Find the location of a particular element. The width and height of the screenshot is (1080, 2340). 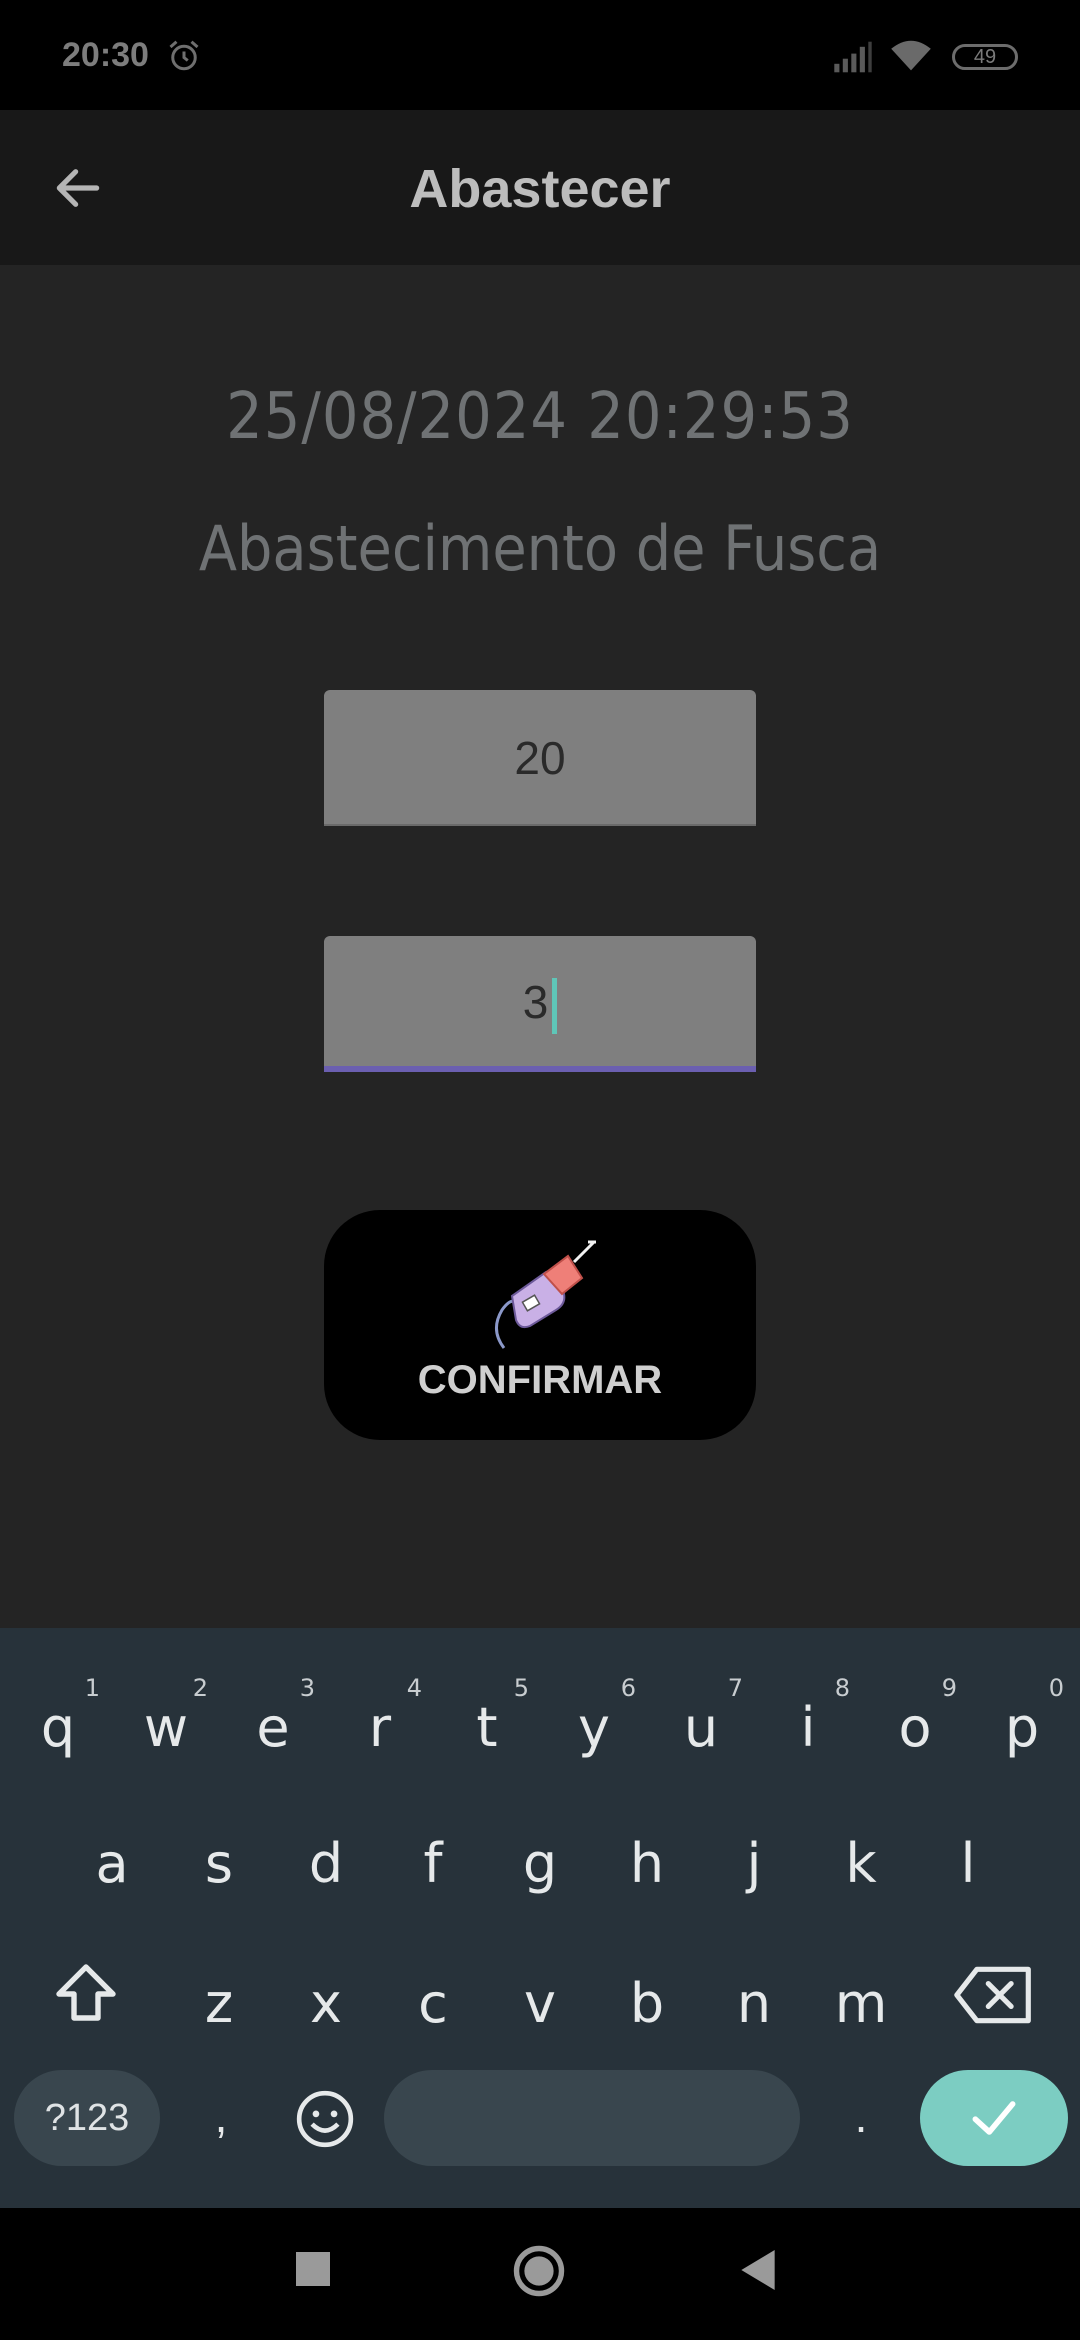

battery-level: 49 is located at coordinates (985, 57).